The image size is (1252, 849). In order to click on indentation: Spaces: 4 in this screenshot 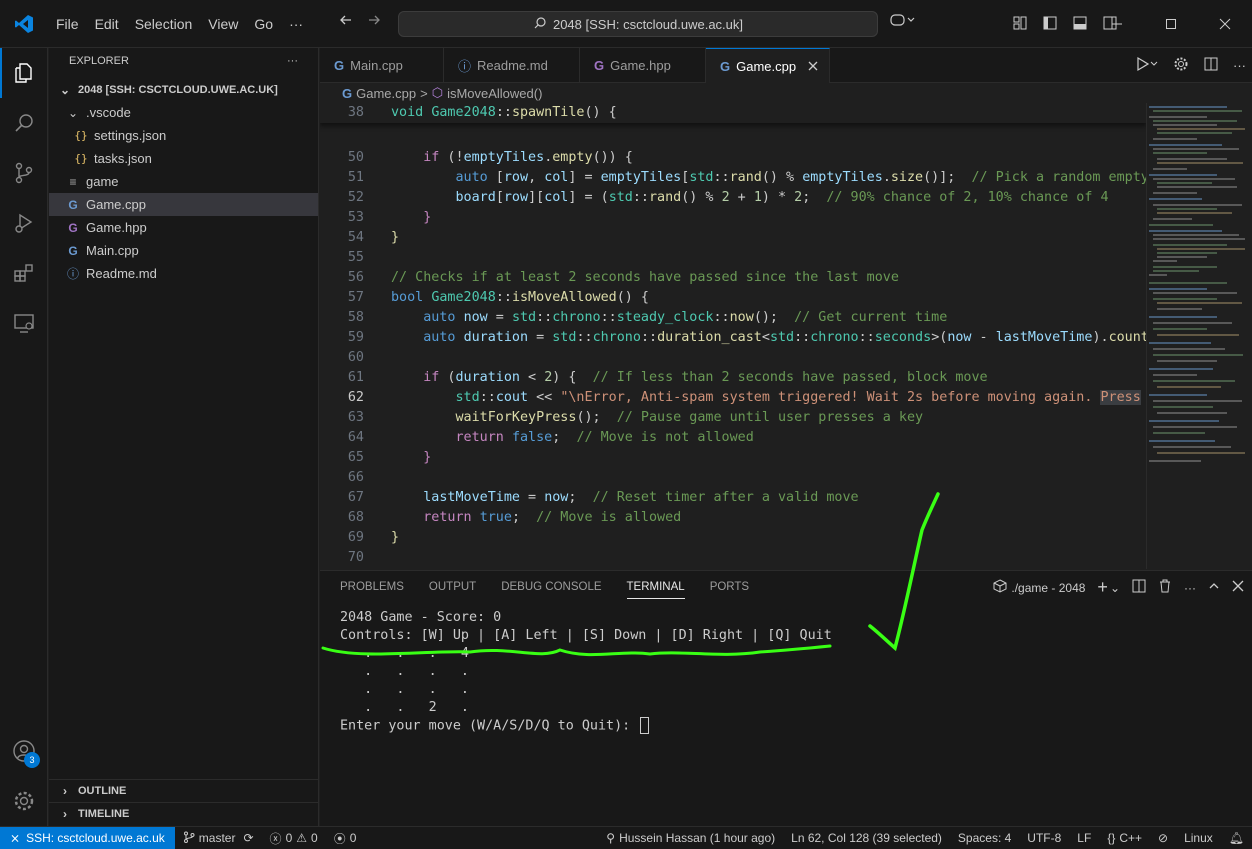, I will do `click(984, 838)`.